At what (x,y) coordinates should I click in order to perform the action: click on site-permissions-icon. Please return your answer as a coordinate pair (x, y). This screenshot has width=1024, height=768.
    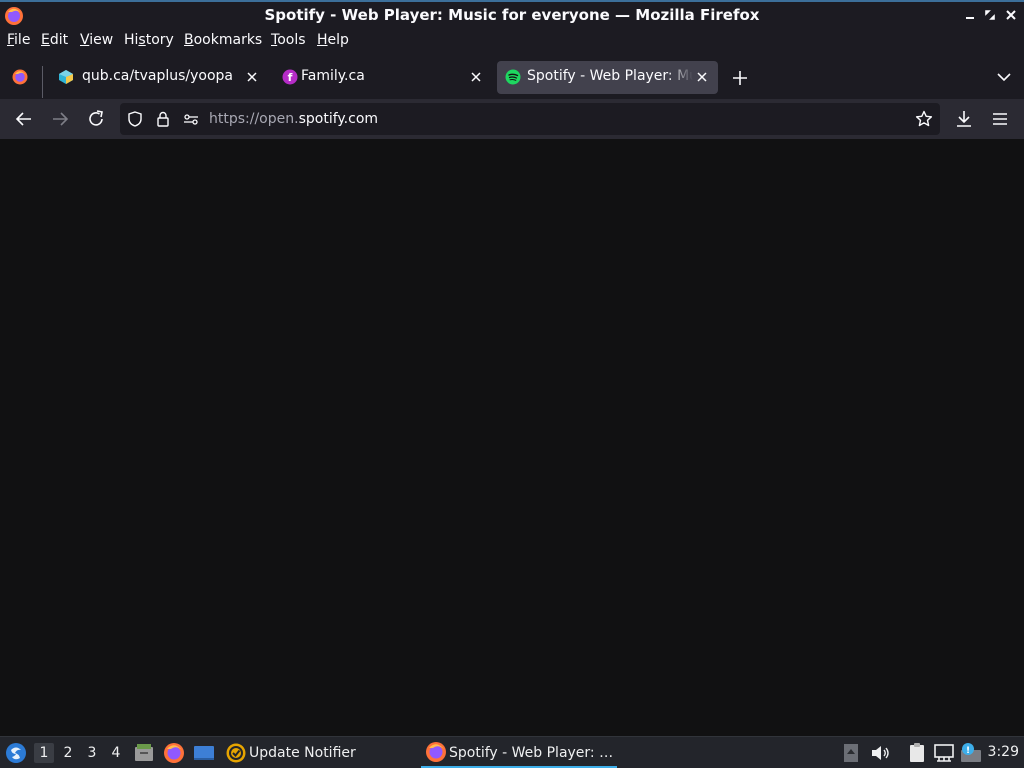
    Looking at the image, I should click on (191, 119).